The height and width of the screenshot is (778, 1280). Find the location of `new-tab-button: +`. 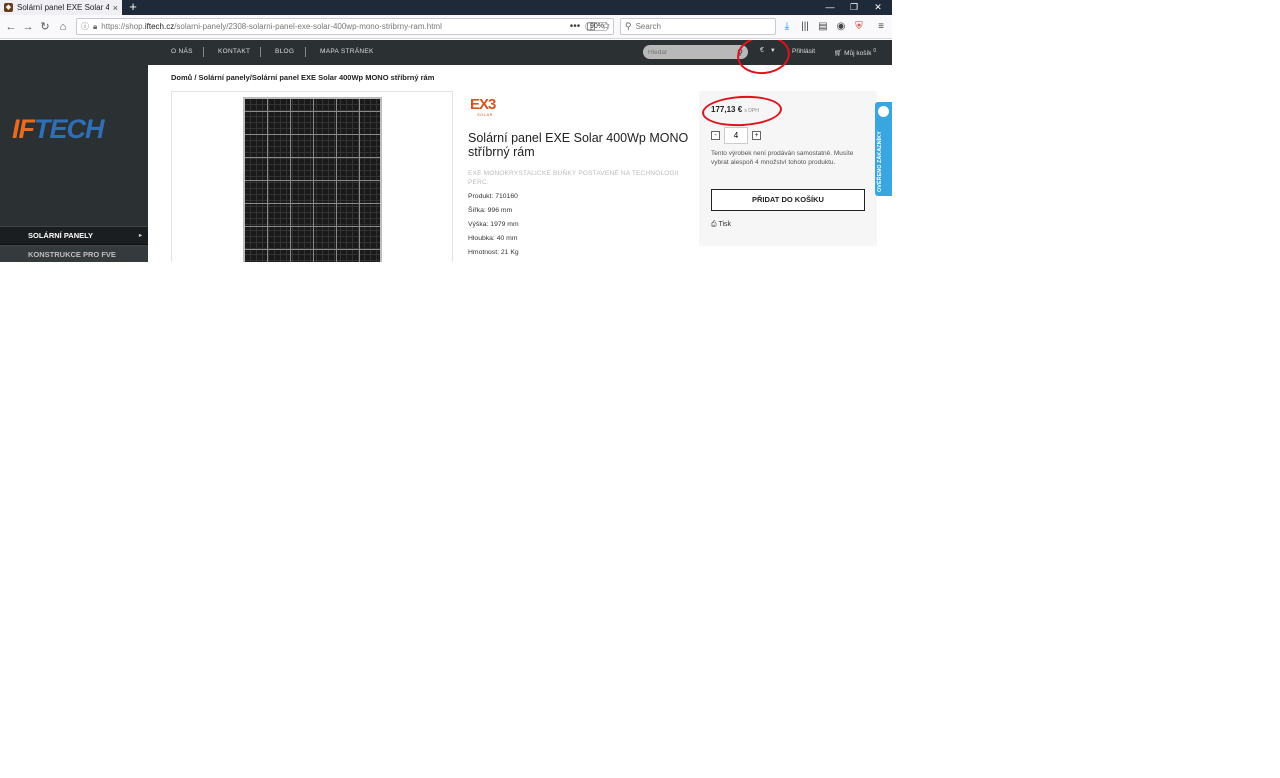

new-tab-button: + is located at coordinates (133, 7).